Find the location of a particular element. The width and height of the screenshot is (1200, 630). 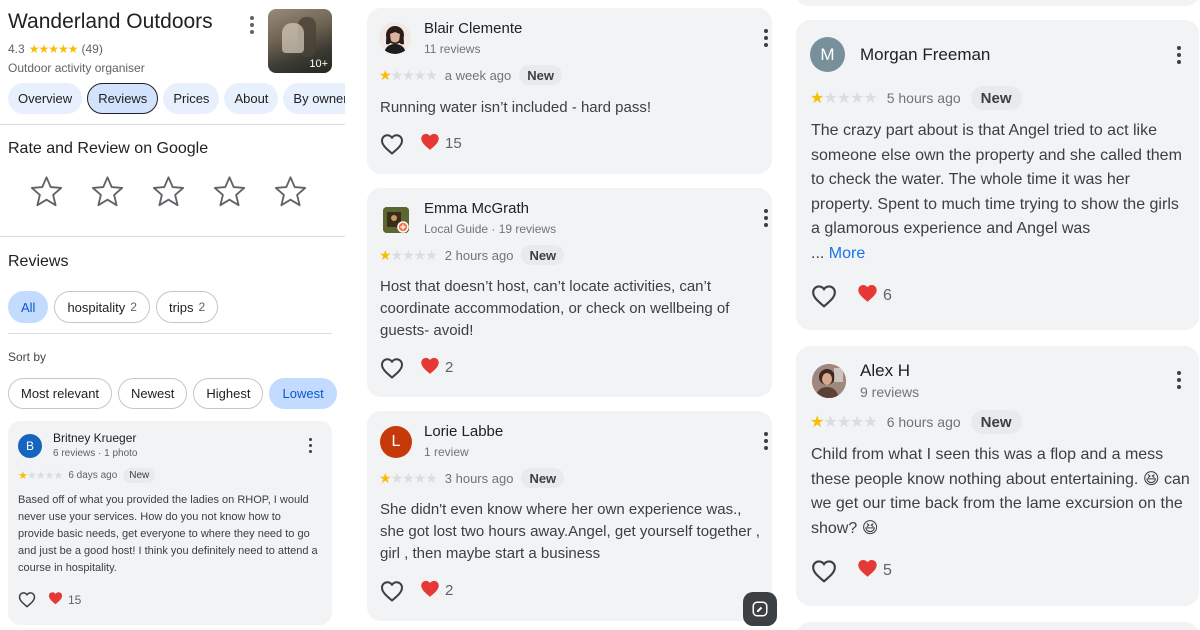

reviewer-name: Morgan Freeman is located at coordinates (925, 55).